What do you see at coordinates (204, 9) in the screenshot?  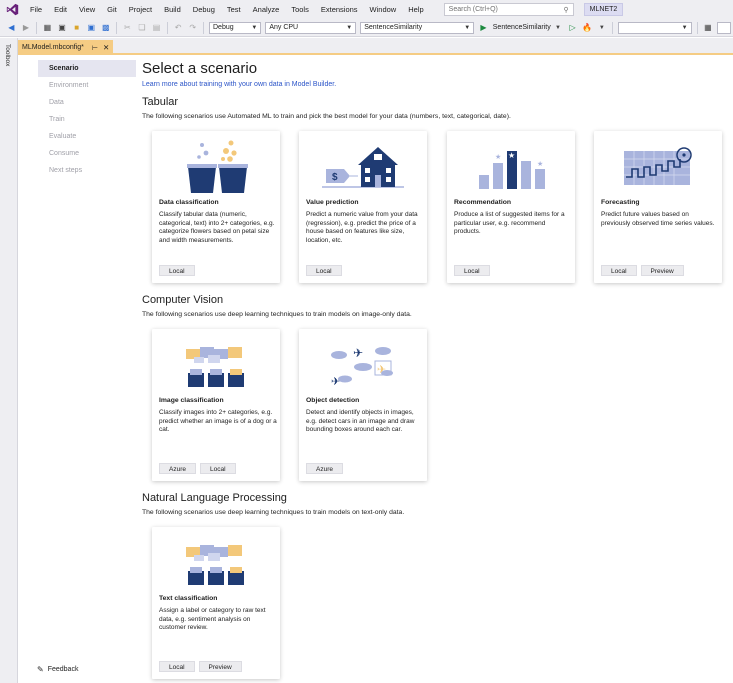 I see `menu-debug: Debug` at bounding box center [204, 9].